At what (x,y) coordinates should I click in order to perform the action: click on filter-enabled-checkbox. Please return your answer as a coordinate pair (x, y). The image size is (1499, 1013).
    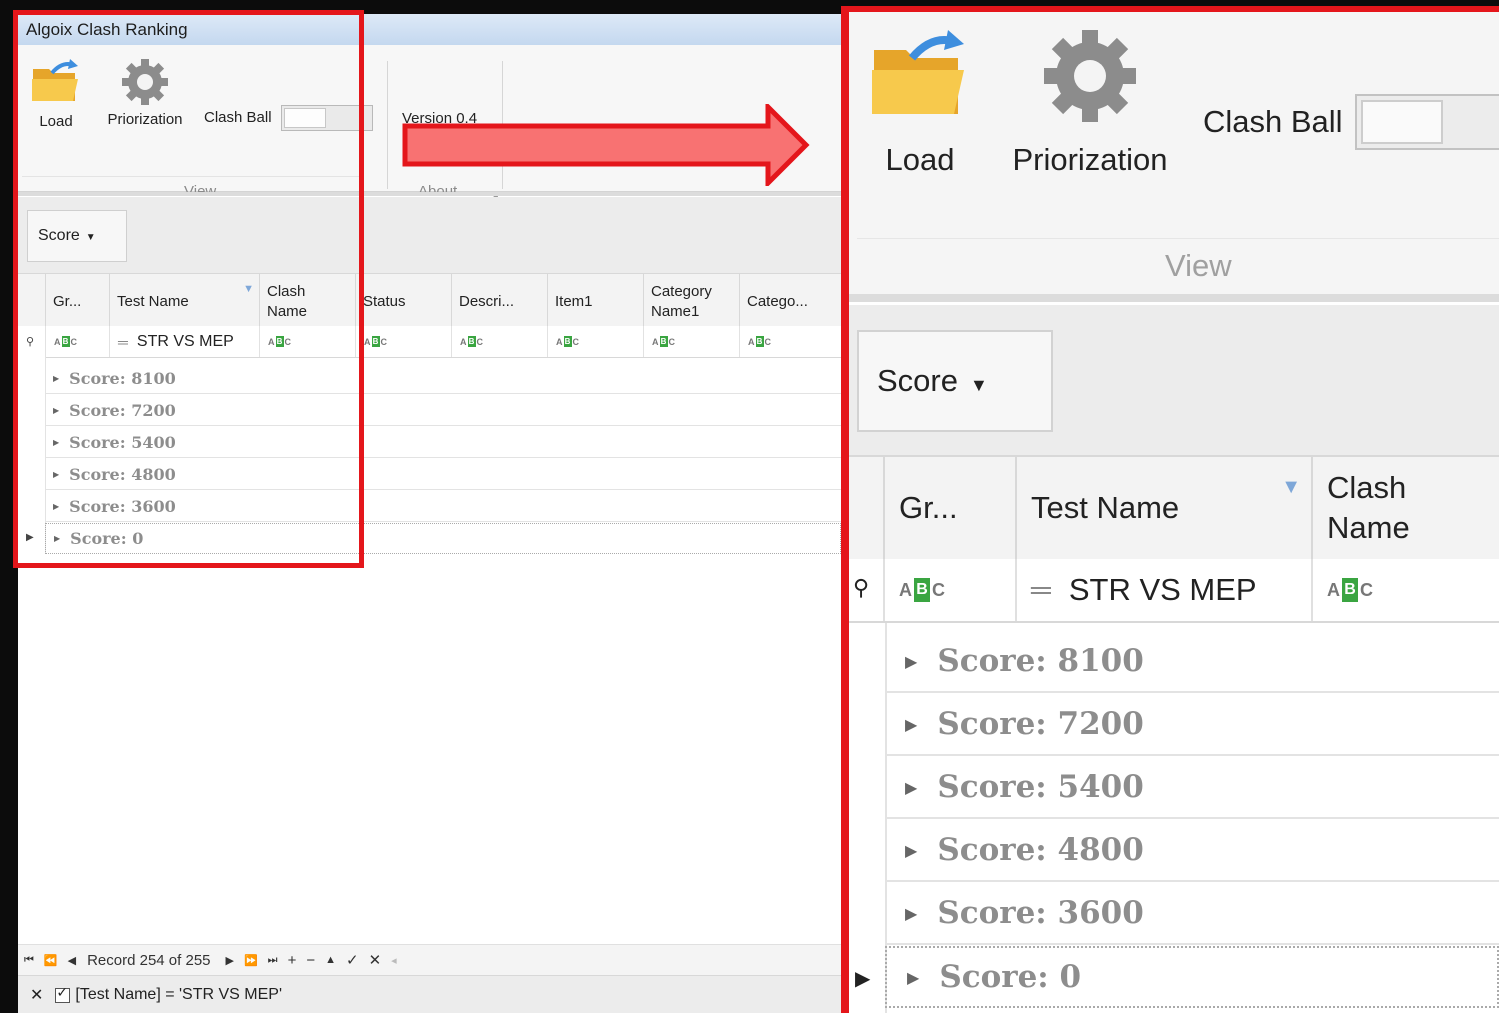
    Looking at the image, I should click on (63, 993).